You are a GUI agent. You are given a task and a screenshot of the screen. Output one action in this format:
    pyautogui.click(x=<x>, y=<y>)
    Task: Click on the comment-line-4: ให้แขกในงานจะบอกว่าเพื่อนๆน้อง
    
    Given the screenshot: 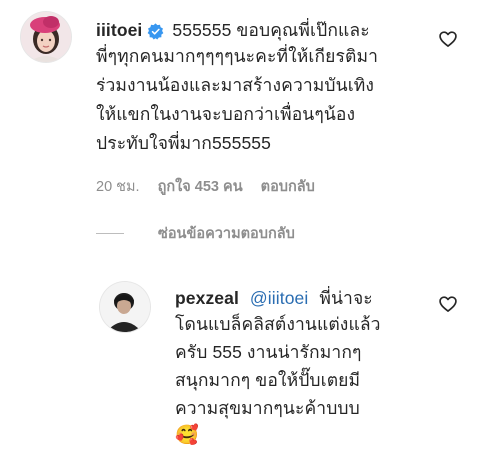 What is the action you would take?
    pyautogui.click(x=226, y=114)
    